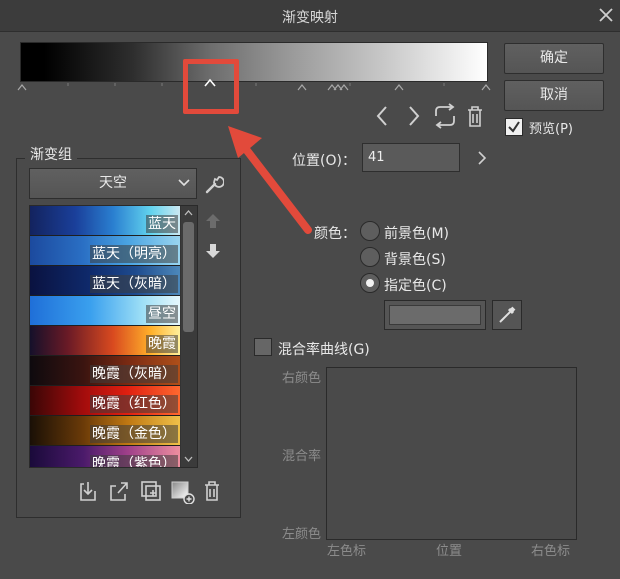 This screenshot has width=620, height=579. I want to click on blend-curve-graph, so click(451, 453).